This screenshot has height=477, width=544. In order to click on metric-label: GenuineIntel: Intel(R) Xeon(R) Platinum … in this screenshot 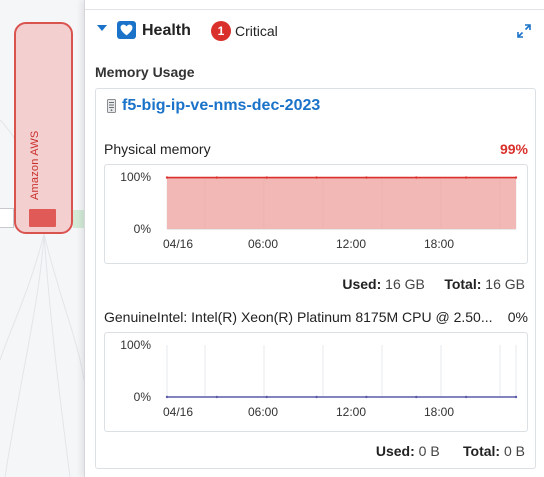, I will do `click(298, 317)`.